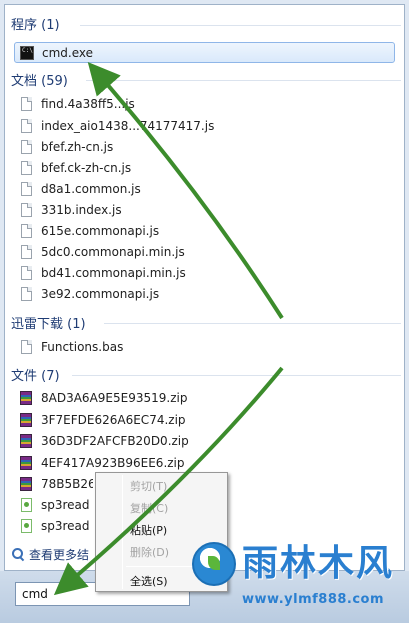  I want to click on result-document: 3e92.commonapi.js, so click(204, 293).